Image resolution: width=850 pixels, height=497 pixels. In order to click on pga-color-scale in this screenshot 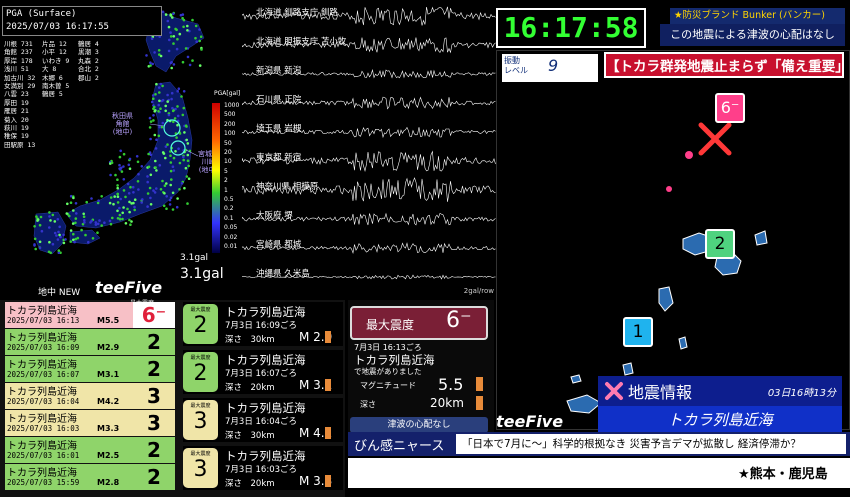, I will do `click(216, 178)`.